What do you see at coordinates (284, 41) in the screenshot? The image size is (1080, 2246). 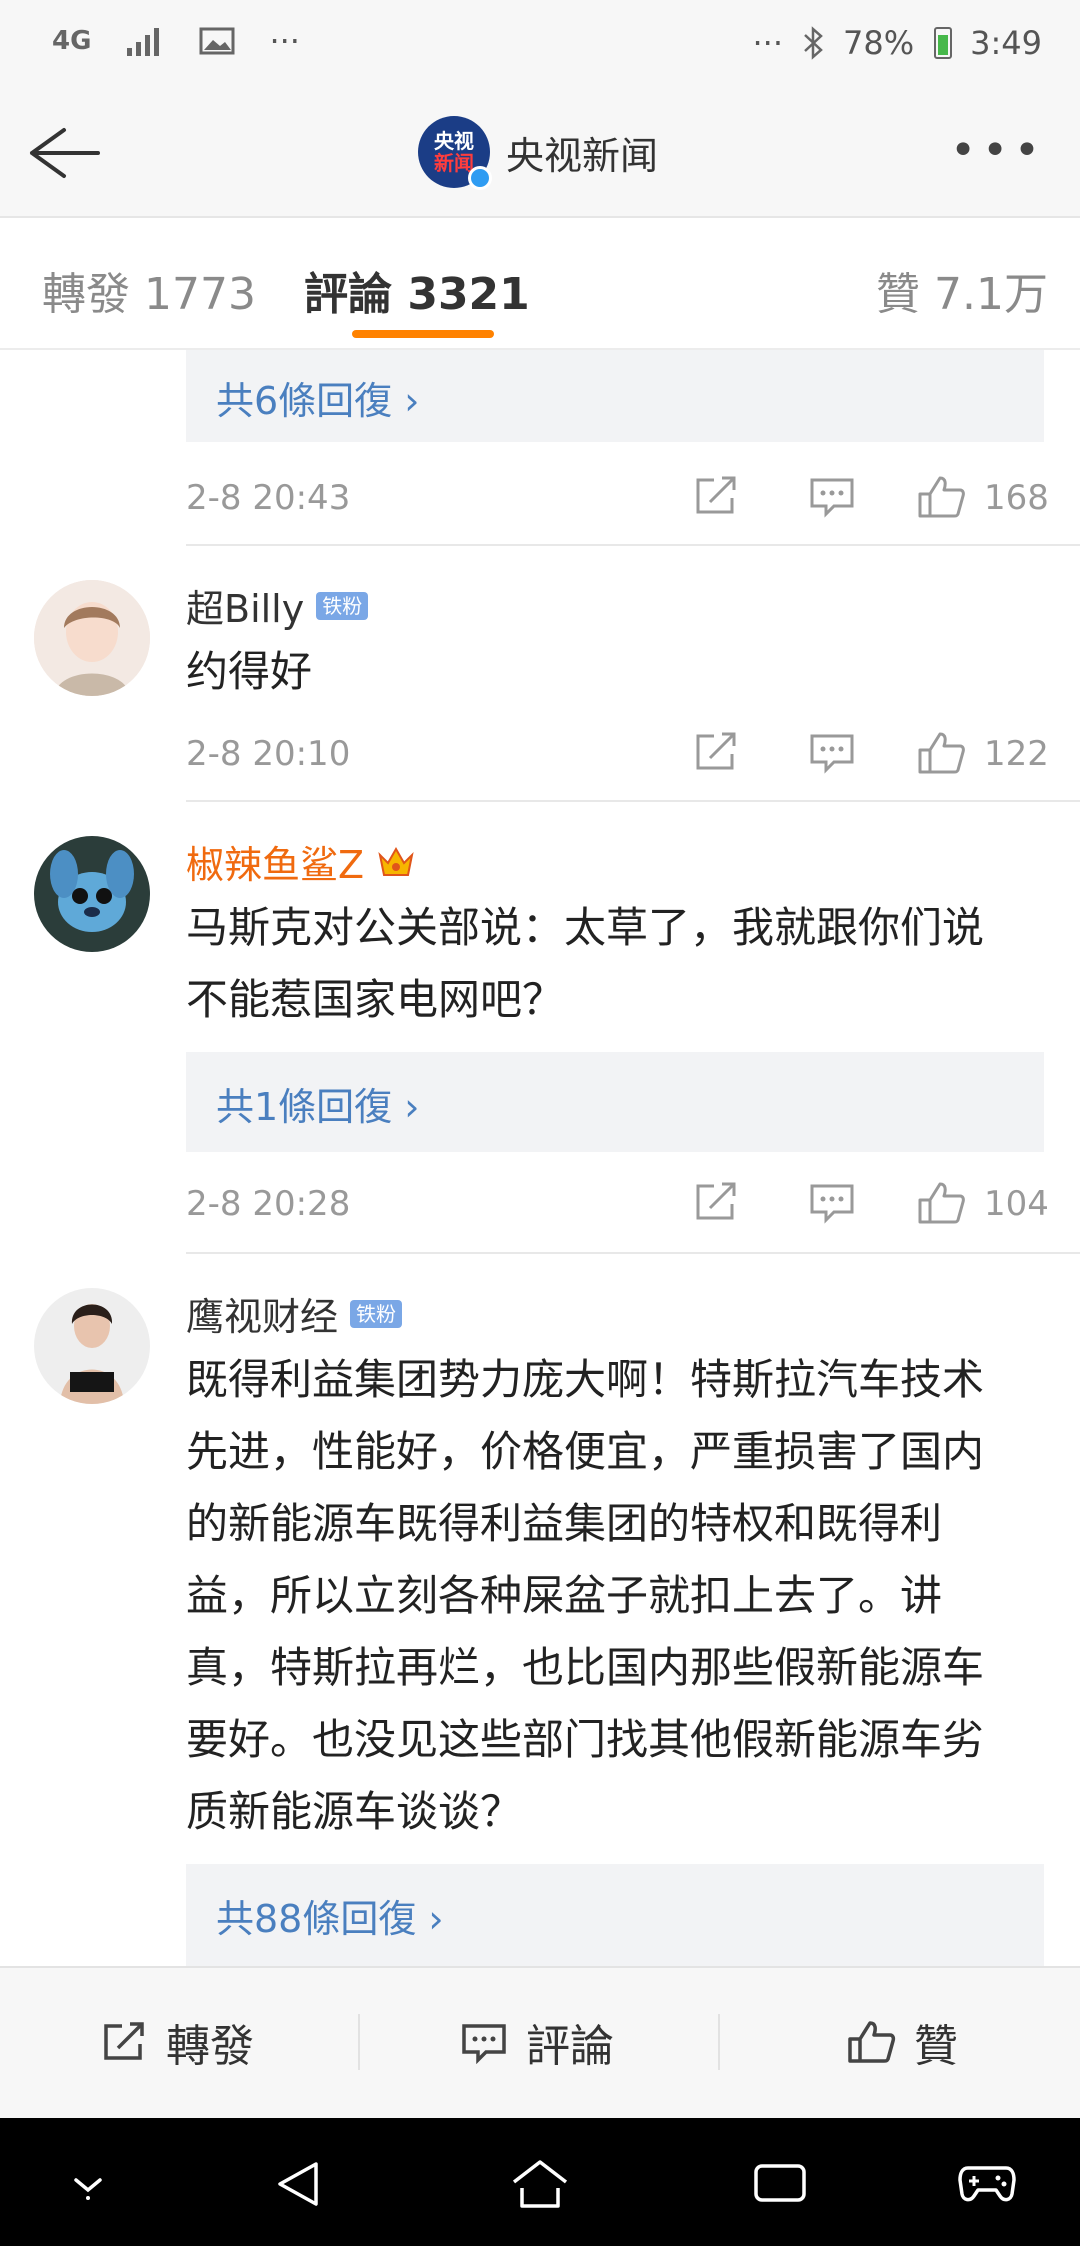 I see `status-more: ···` at bounding box center [284, 41].